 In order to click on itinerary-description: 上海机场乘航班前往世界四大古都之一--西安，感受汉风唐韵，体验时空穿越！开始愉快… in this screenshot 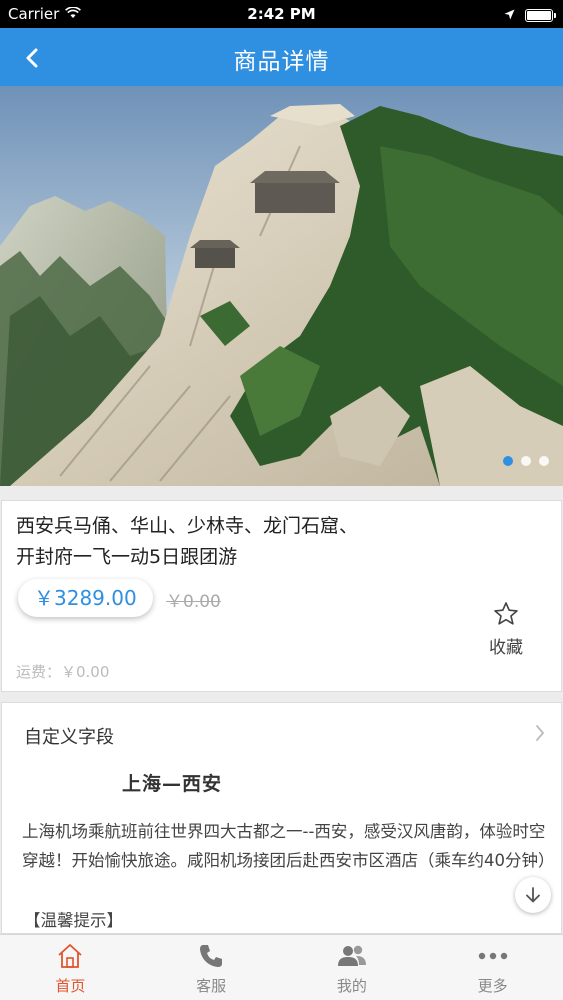, I will do `click(288, 846)`.